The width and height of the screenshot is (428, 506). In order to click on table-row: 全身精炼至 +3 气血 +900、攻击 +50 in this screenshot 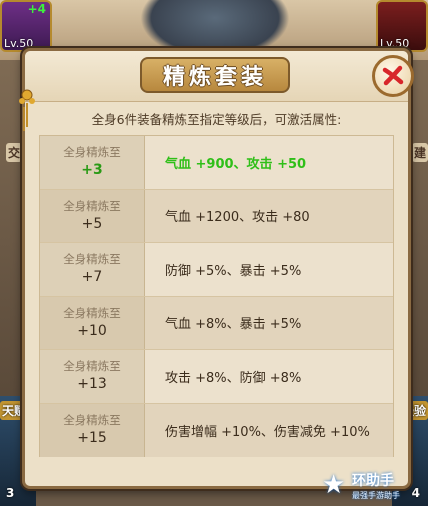, I will do `click(216, 163)`.